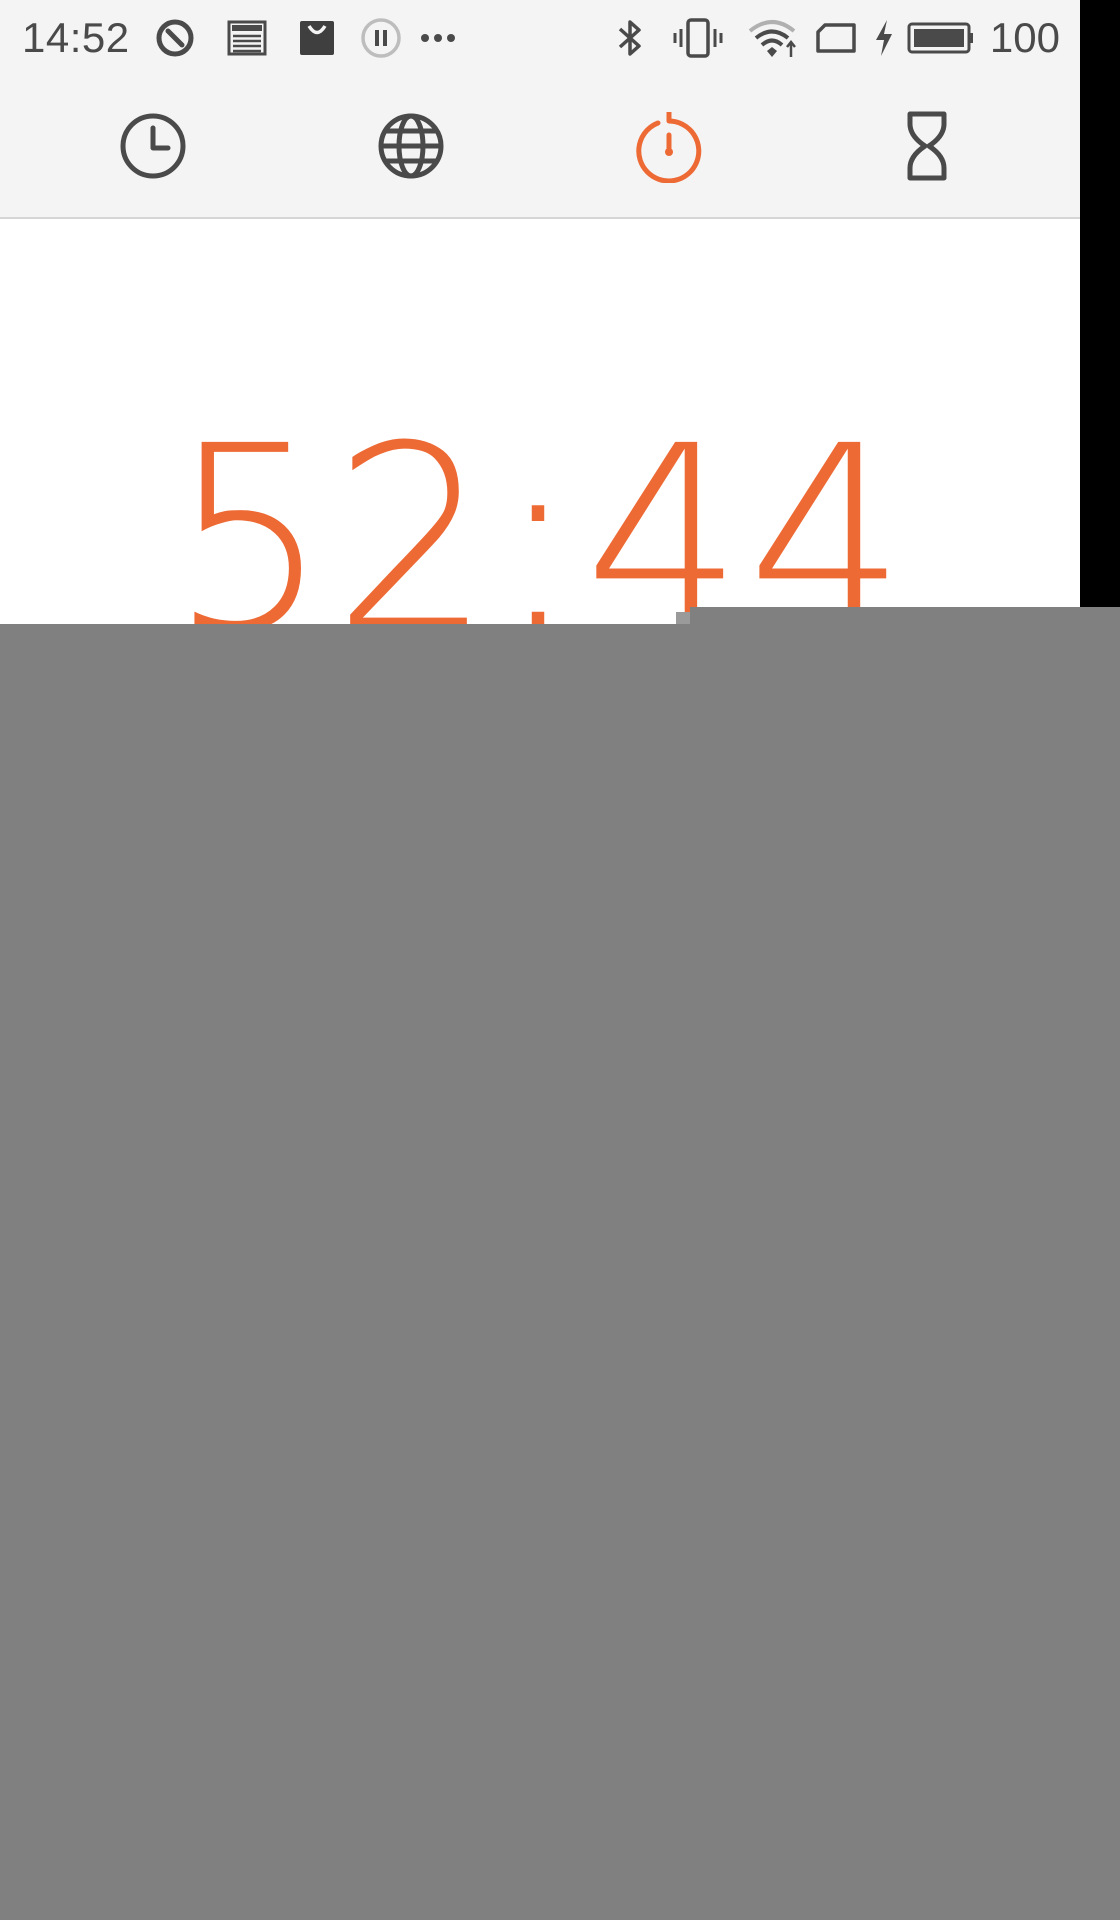  I want to click on tab-stopwatch, so click(669, 146).